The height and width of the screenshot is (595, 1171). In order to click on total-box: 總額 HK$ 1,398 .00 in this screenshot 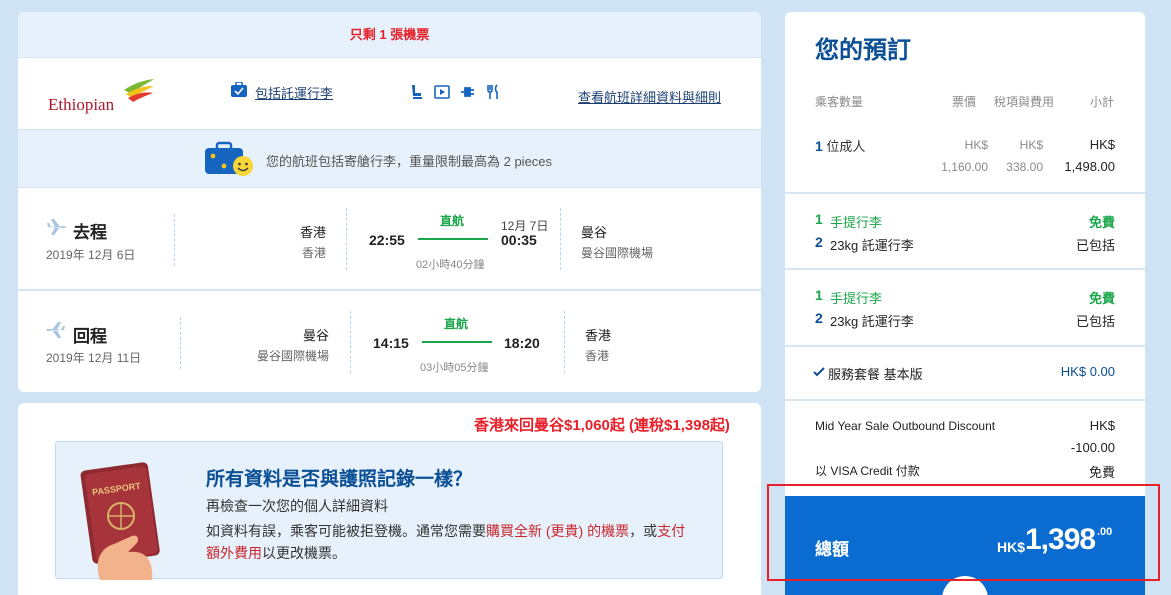, I will do `click(965, 545)`.